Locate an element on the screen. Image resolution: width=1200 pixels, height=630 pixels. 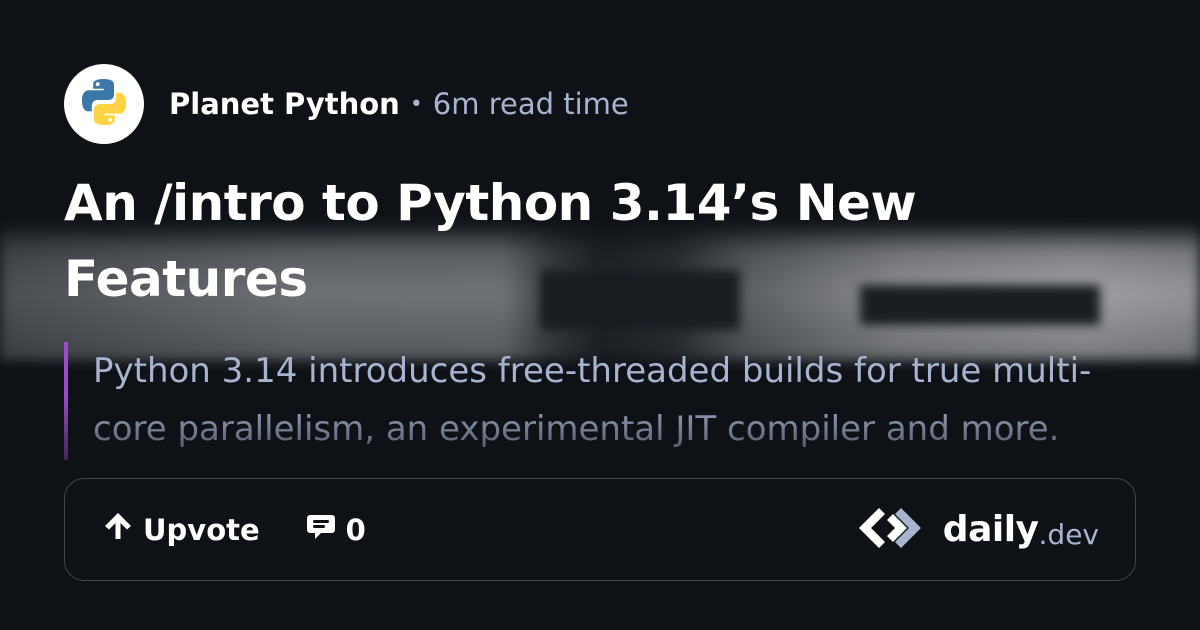
post-header: Planet Python • 6m read time is located at coordinates (346, 104).